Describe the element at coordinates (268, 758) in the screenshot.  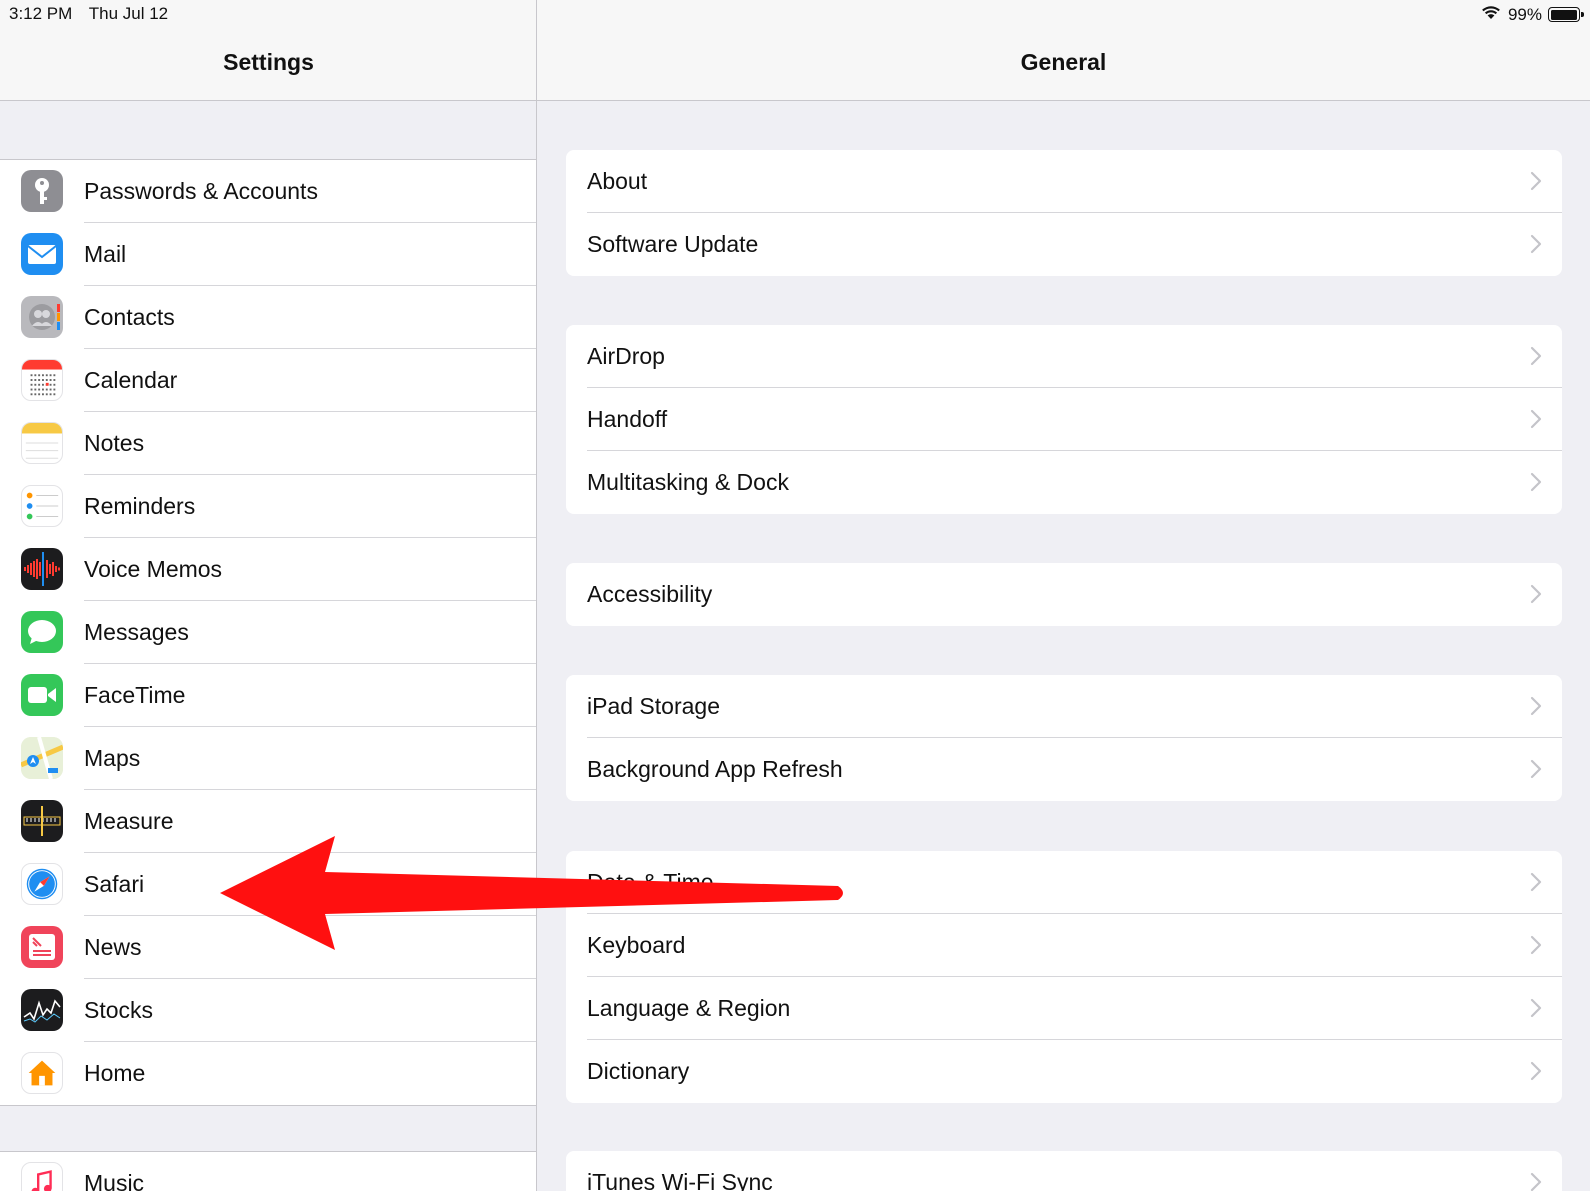
I see `sidebar-item-maps: Maps` at that location.